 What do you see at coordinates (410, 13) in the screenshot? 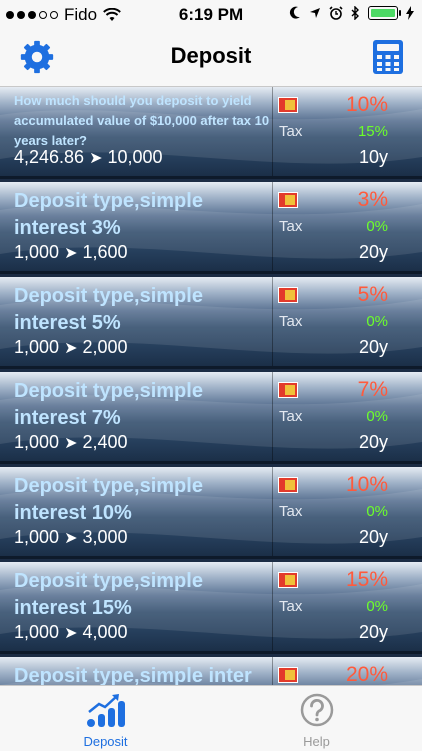
I see `charging-bolt-icon` at bounding box center [410, 13].